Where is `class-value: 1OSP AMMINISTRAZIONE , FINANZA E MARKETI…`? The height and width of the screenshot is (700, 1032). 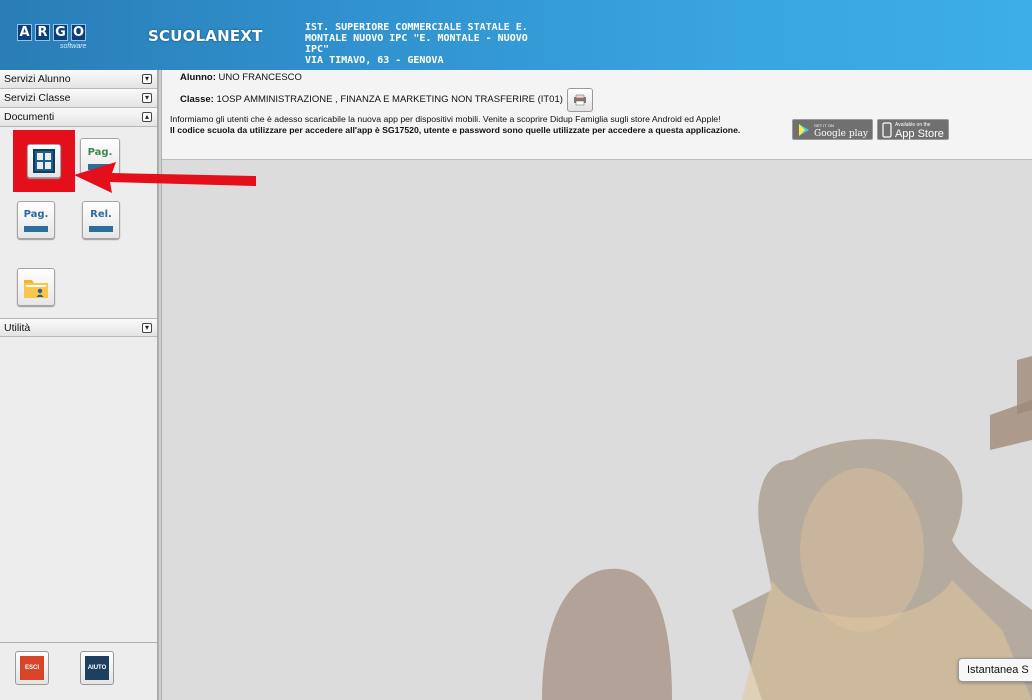 class-value: 1OSP AMMINISTRAZIONE , FINANZA E MARKETI… is located at coordinates (389, 99).